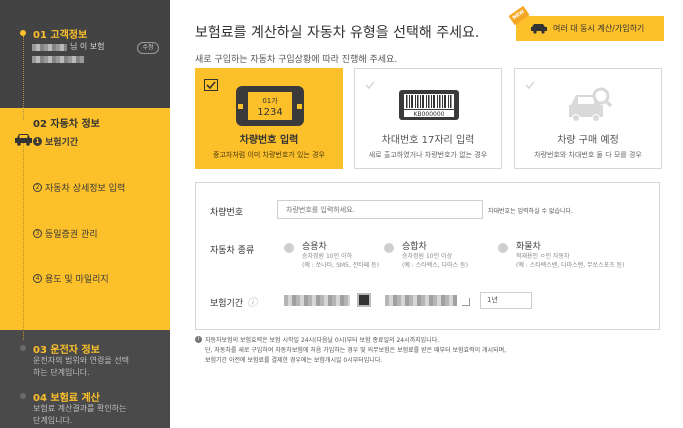 The image size is (683, 428). I want to click on plate-number-text: 1234, so click(269, 112).